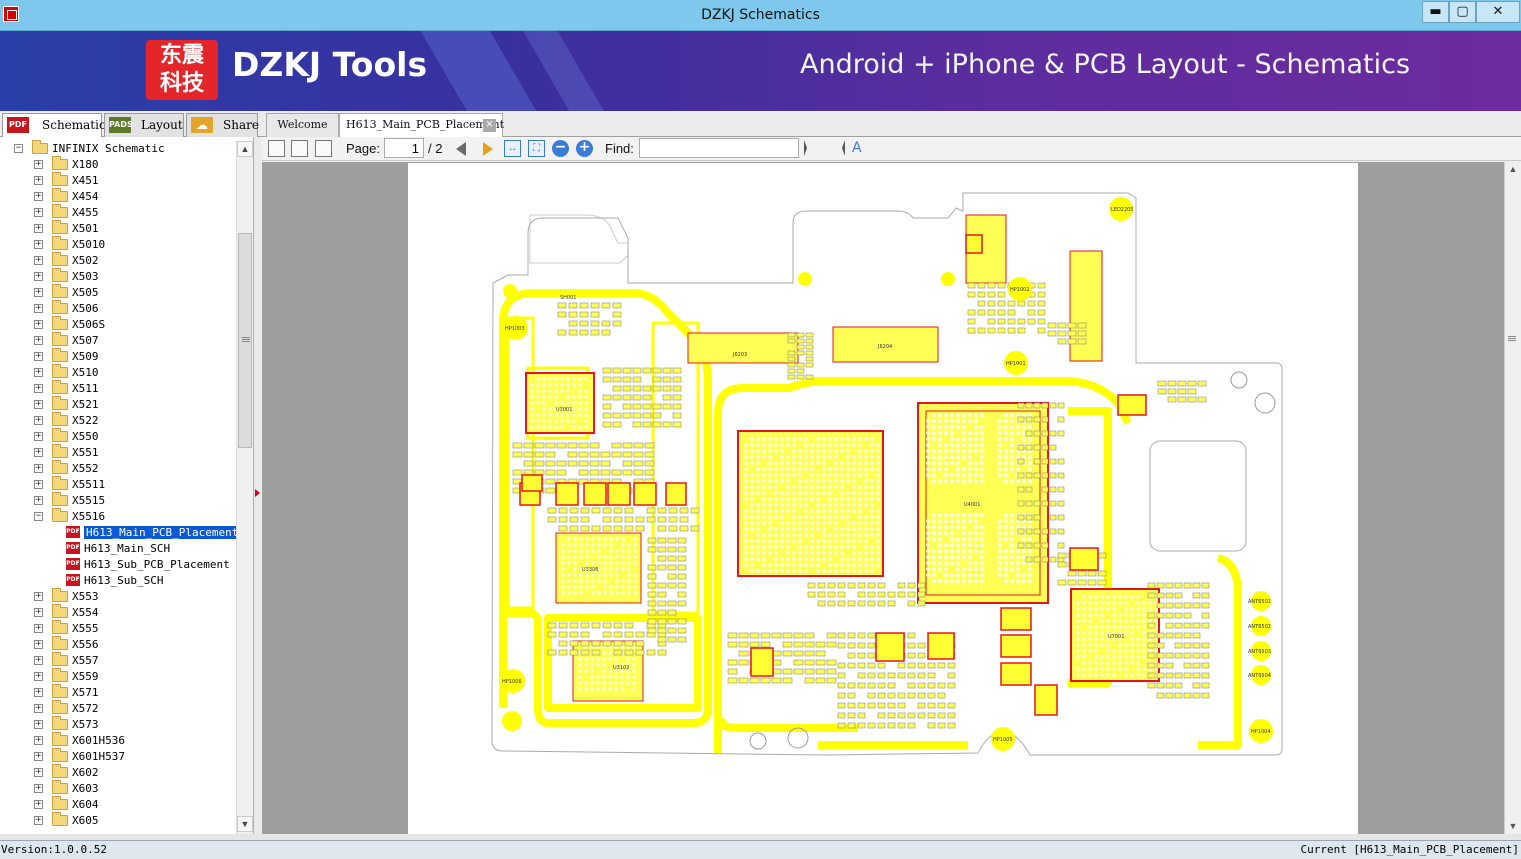  Describe the element at coordinates (118, 692) in the screenshot. I see `tree-folder: + X571` at that location.